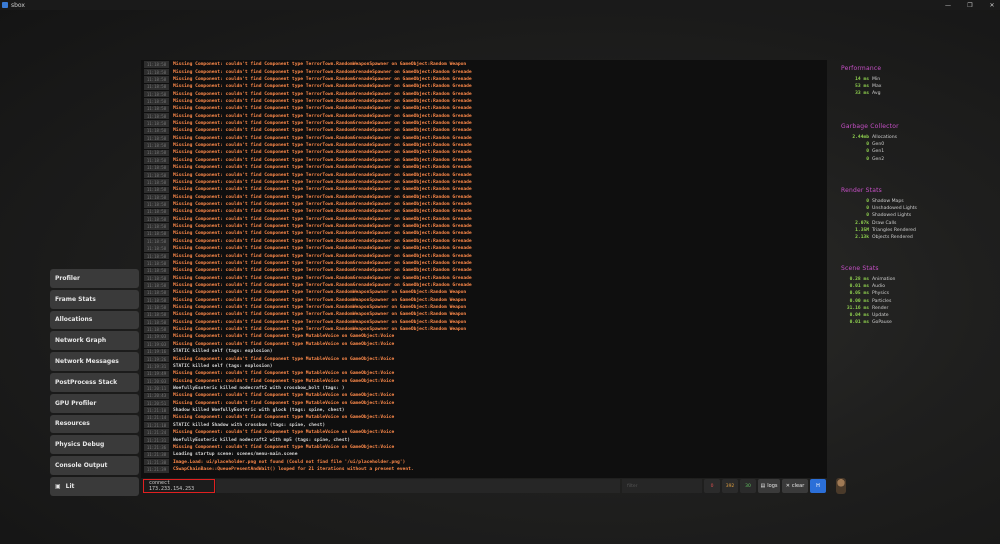 This screenshot has height=544, width=1000. Describe the element at coordinates (712, 486) in the screenshot. I see `error-count-button: 0` at that location.